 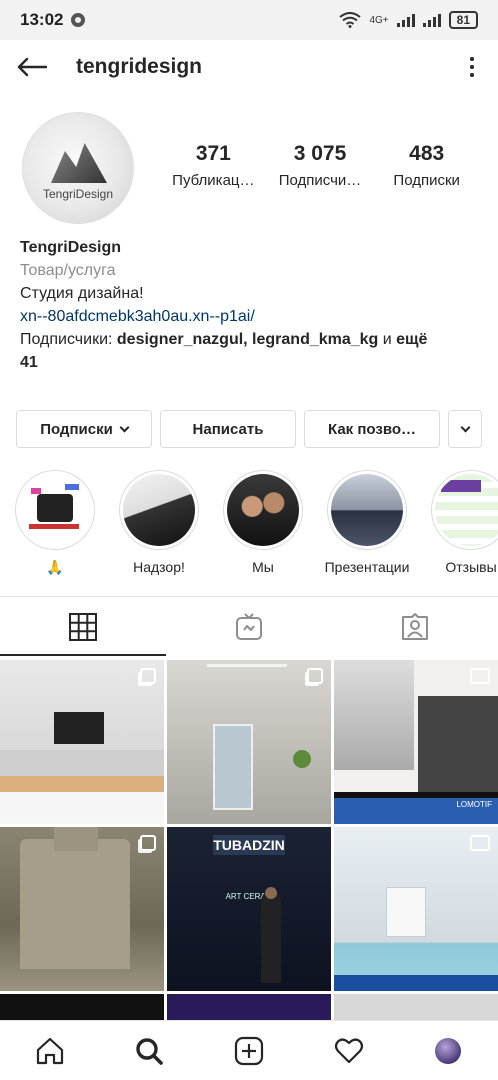 I want to click on stat-following-value: 483, so click(x=427, y=153).